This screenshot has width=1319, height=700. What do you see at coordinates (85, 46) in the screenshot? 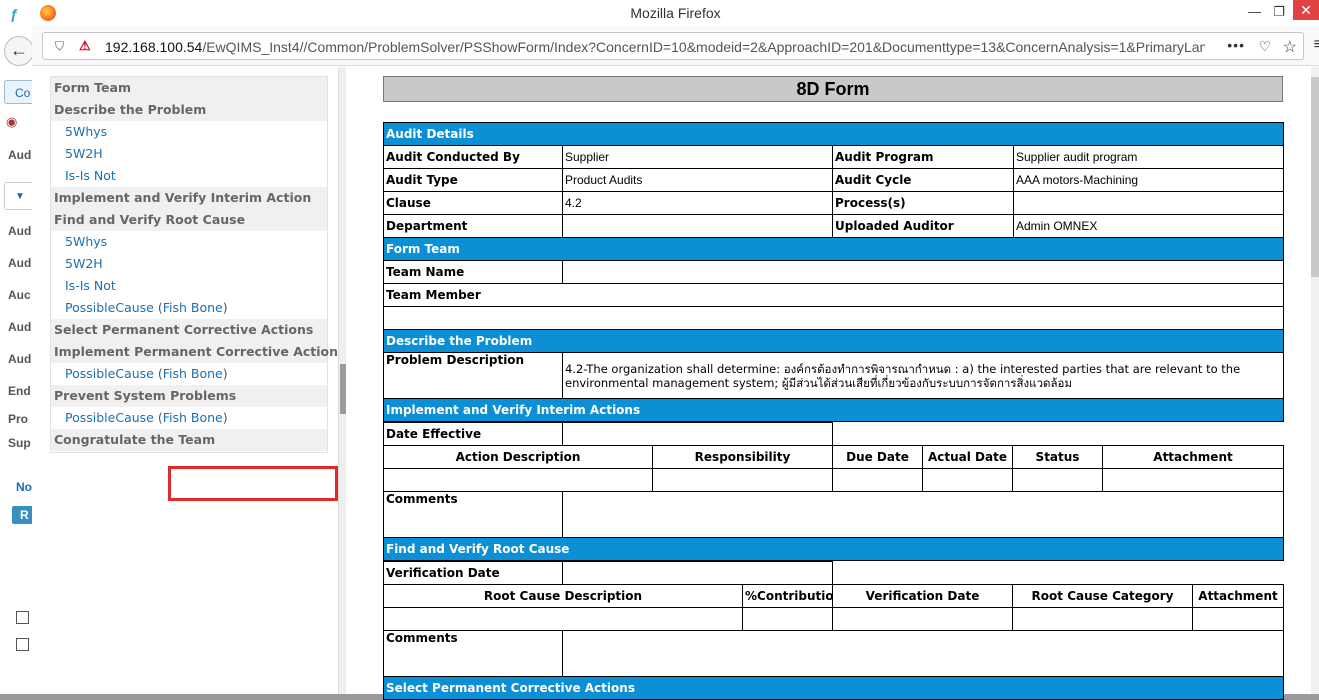
I see `insecure-lock-icon: ⚠` at bounding box center [85, 46].